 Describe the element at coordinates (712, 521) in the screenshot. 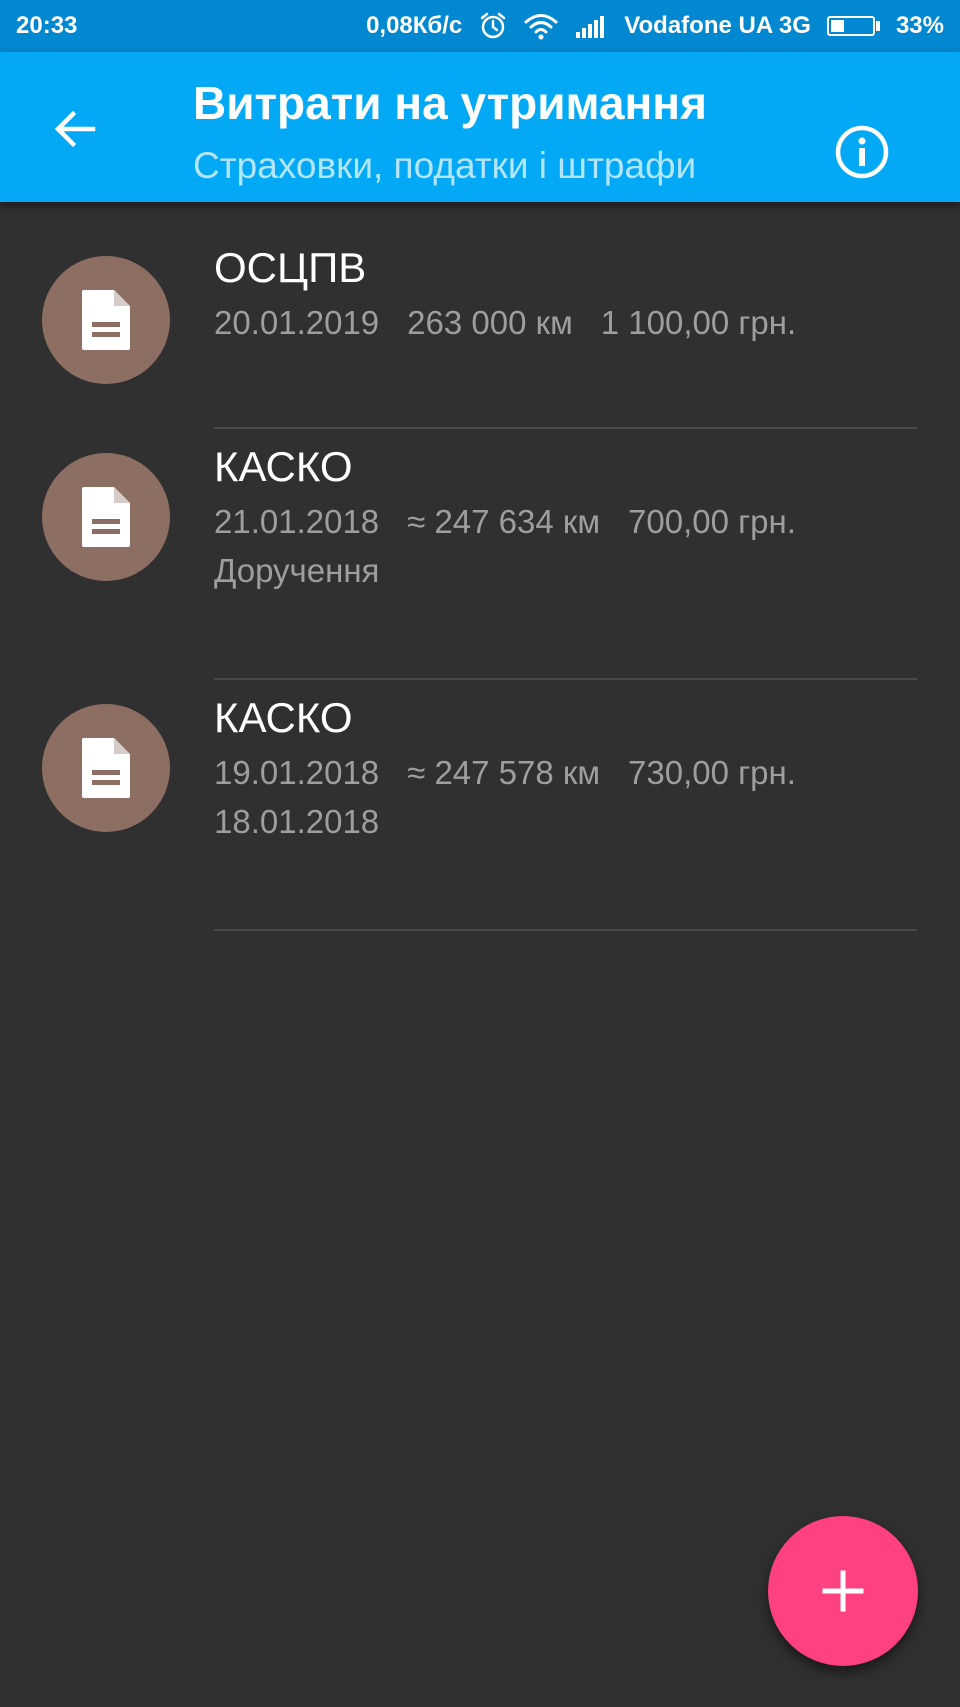

I see `item-amount: 700,00 грн.` at that location.